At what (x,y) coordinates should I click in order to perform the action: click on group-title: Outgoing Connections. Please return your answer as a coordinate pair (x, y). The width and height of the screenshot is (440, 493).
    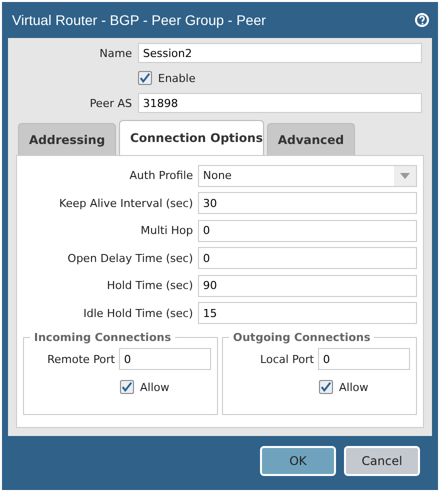
    Looking at the image, I should click on (302, 337).